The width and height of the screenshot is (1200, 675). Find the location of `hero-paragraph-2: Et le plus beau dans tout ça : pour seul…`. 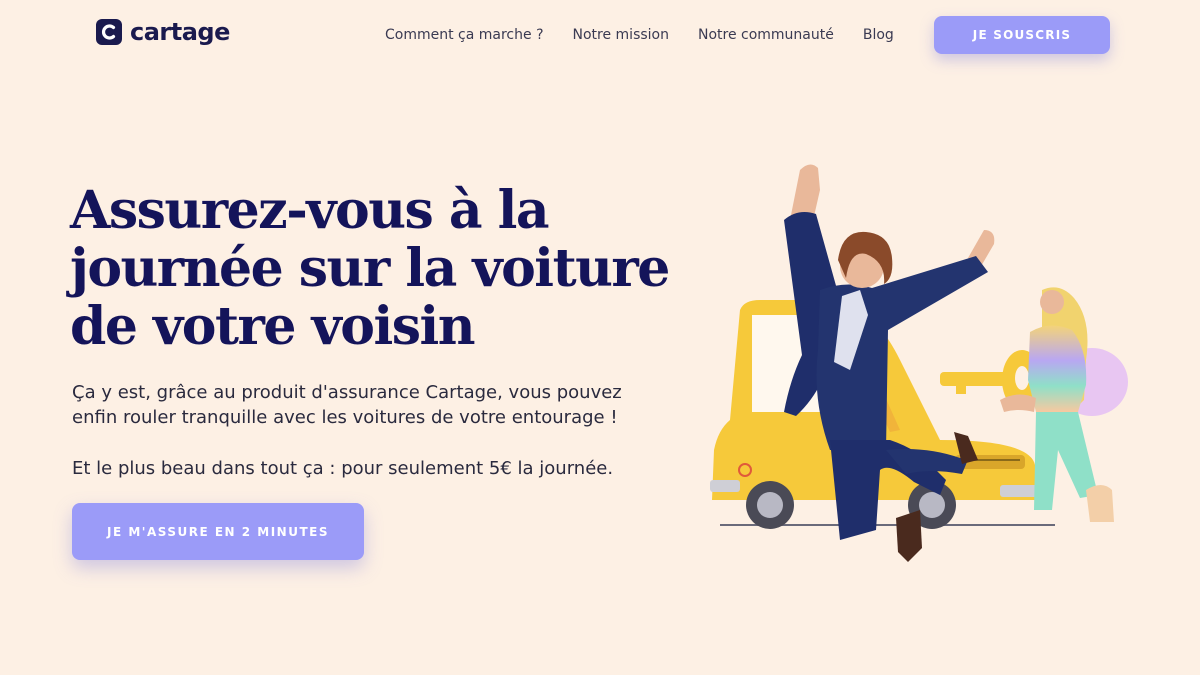

hero-paragraph-2: Et le plus beau dans tout ça : pour seul… is located at coordinates (343, 468).